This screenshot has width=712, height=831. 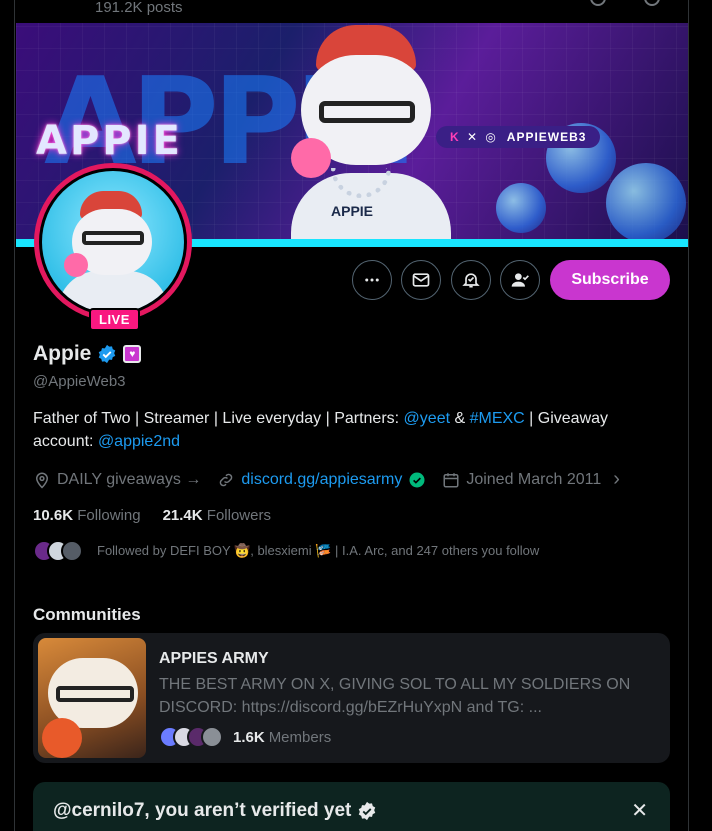 I want to click on following-button, so click(x=520, y=280).